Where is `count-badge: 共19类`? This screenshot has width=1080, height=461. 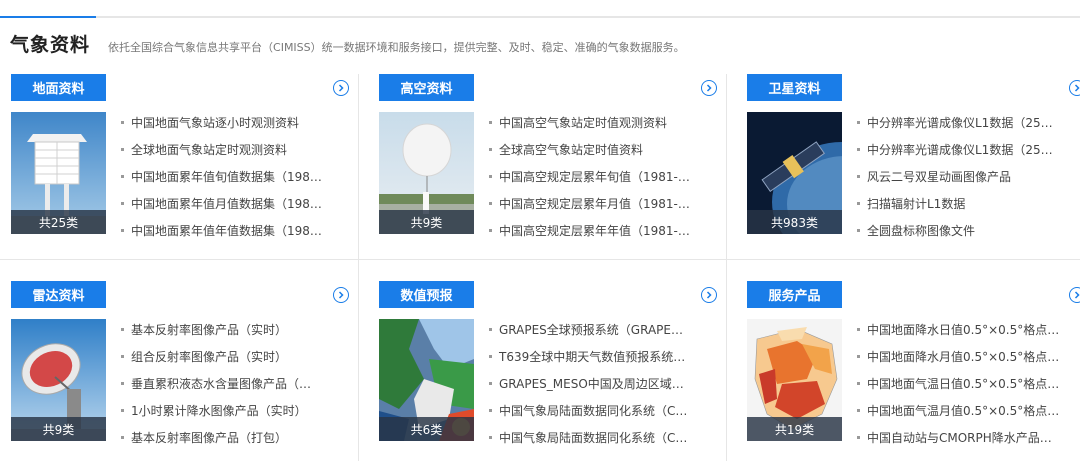
count-badge: 共19类 is located at coordinates (794, 429).